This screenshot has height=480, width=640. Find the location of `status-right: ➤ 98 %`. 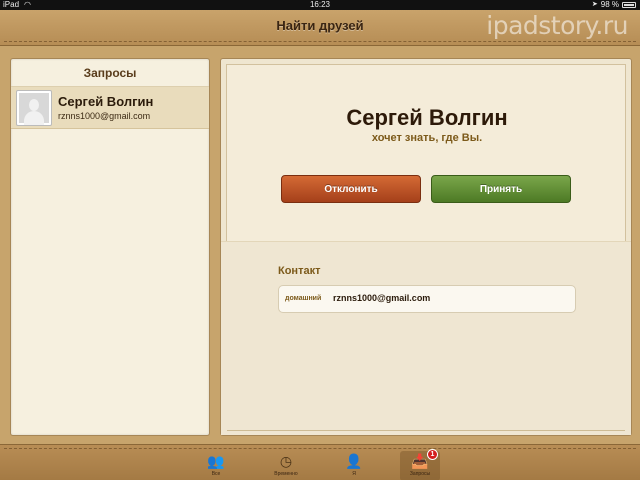

status-right: ➤ 98 % is located at coordinates (614, 5).